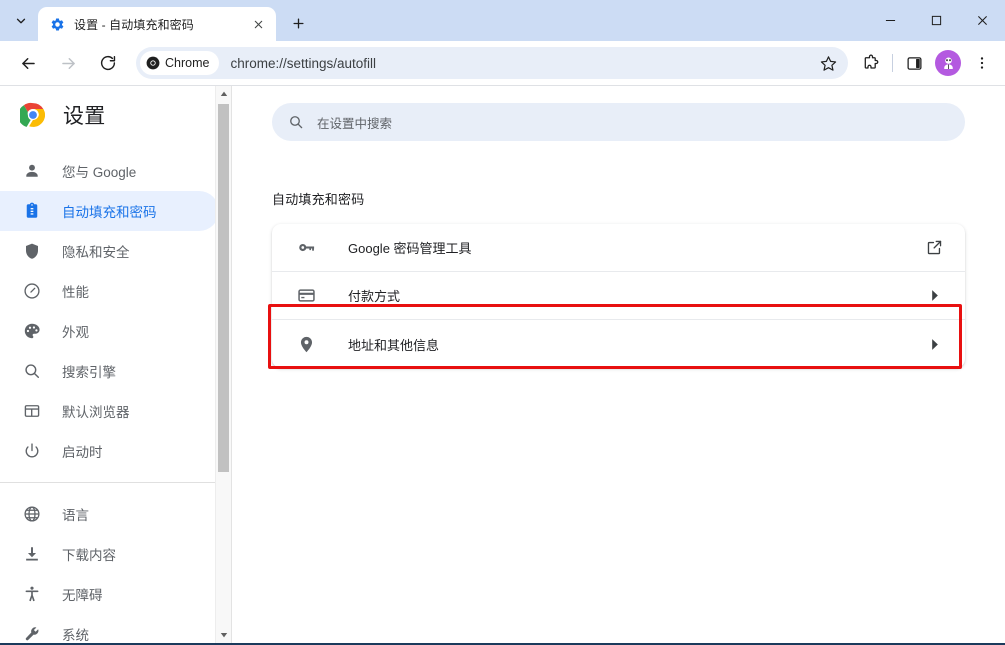  I want to click on bookmark-star-icon, so click(828, 63).